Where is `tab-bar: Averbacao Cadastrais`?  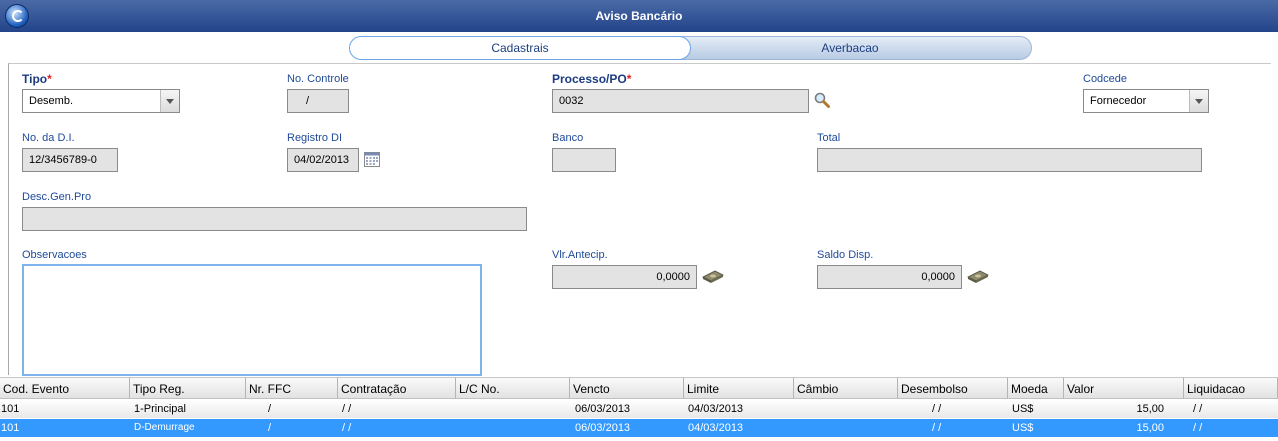 tab-bar: Averbacao Cadastrais is located at coordinates (639, 46).